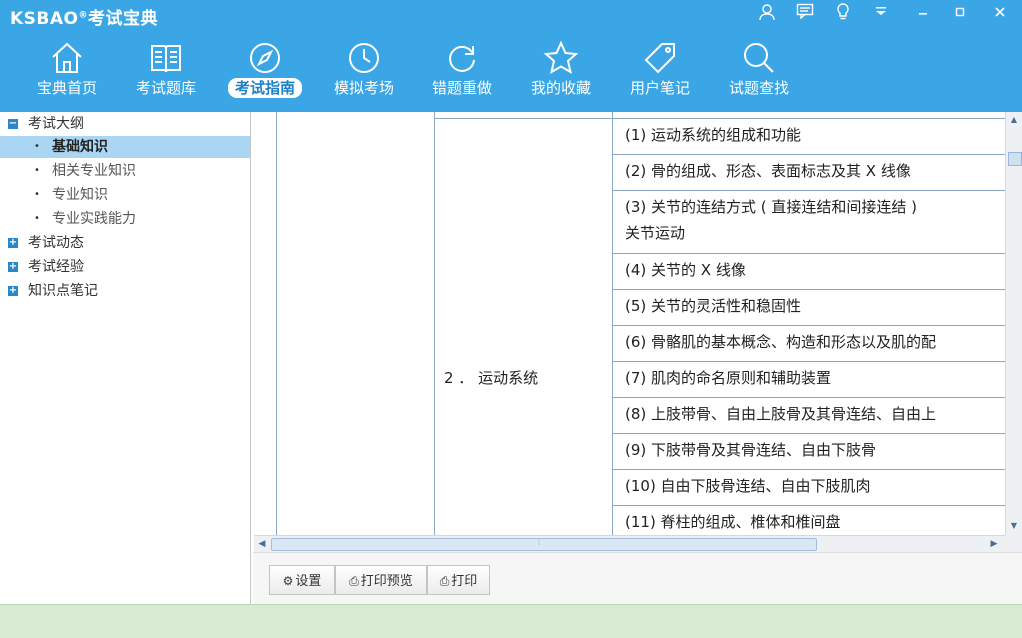 This screenshot has width=1022, height=638. I want to click on nav-label: 错题重做, so click(461, 88).